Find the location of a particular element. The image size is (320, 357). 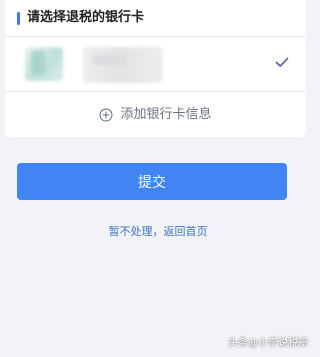

section-accent-bar is located at coordinates (18, 18).